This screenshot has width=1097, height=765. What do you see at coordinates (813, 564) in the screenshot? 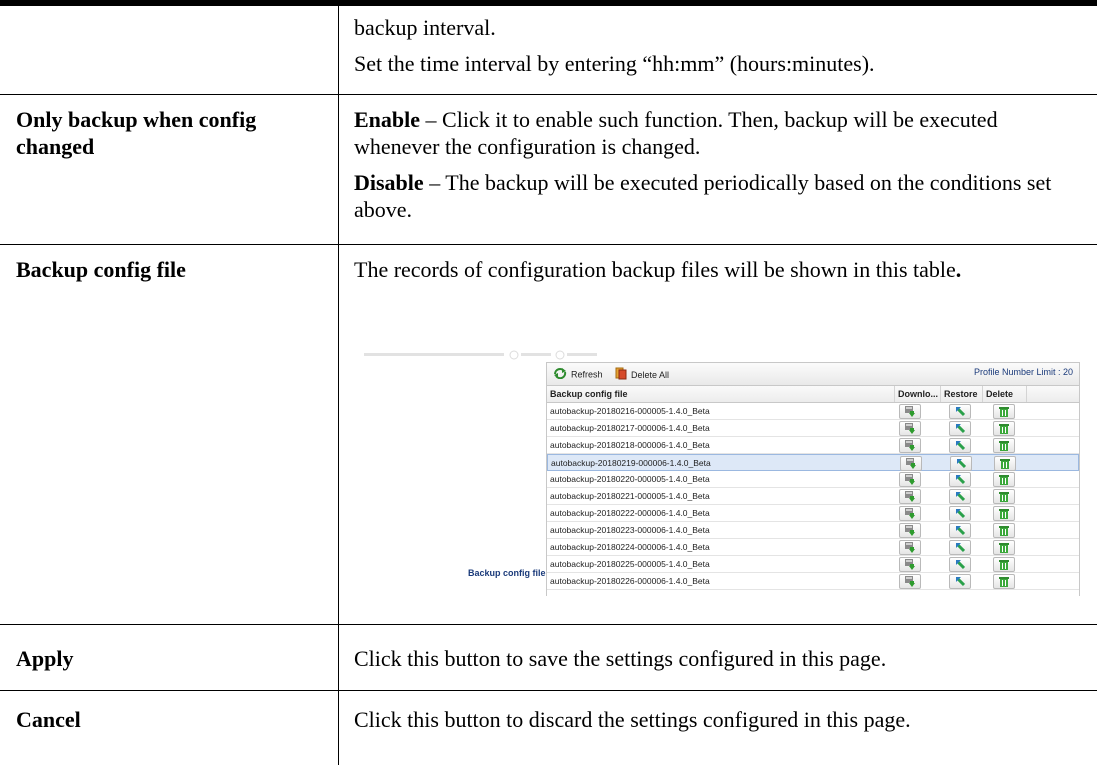
I see `table-row: autobackup-20180225-000005-1.4.0_Beta` at bounding box center [813, 564].